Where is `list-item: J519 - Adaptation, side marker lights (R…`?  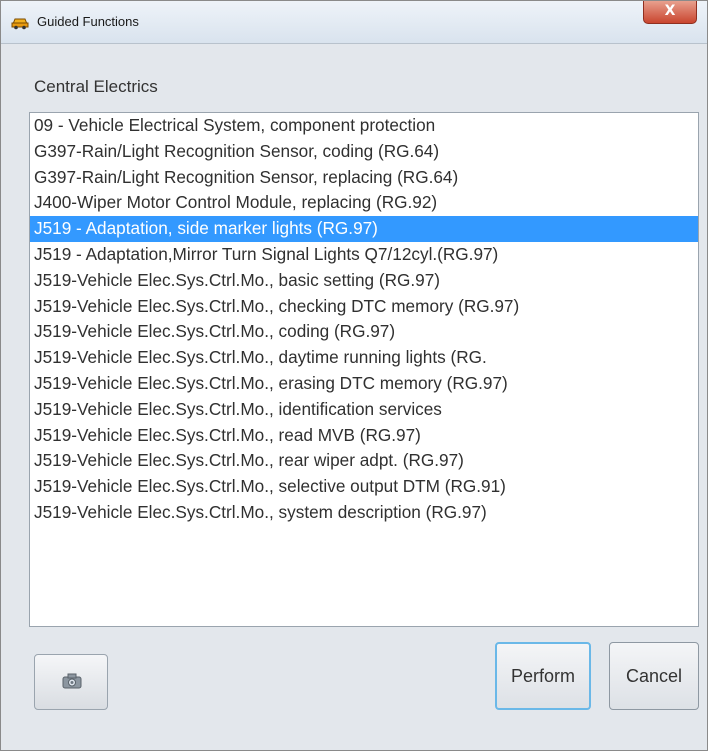
list-item: J519 - Adaptation, side marker lights (R… is located at coordinates (364, 229).